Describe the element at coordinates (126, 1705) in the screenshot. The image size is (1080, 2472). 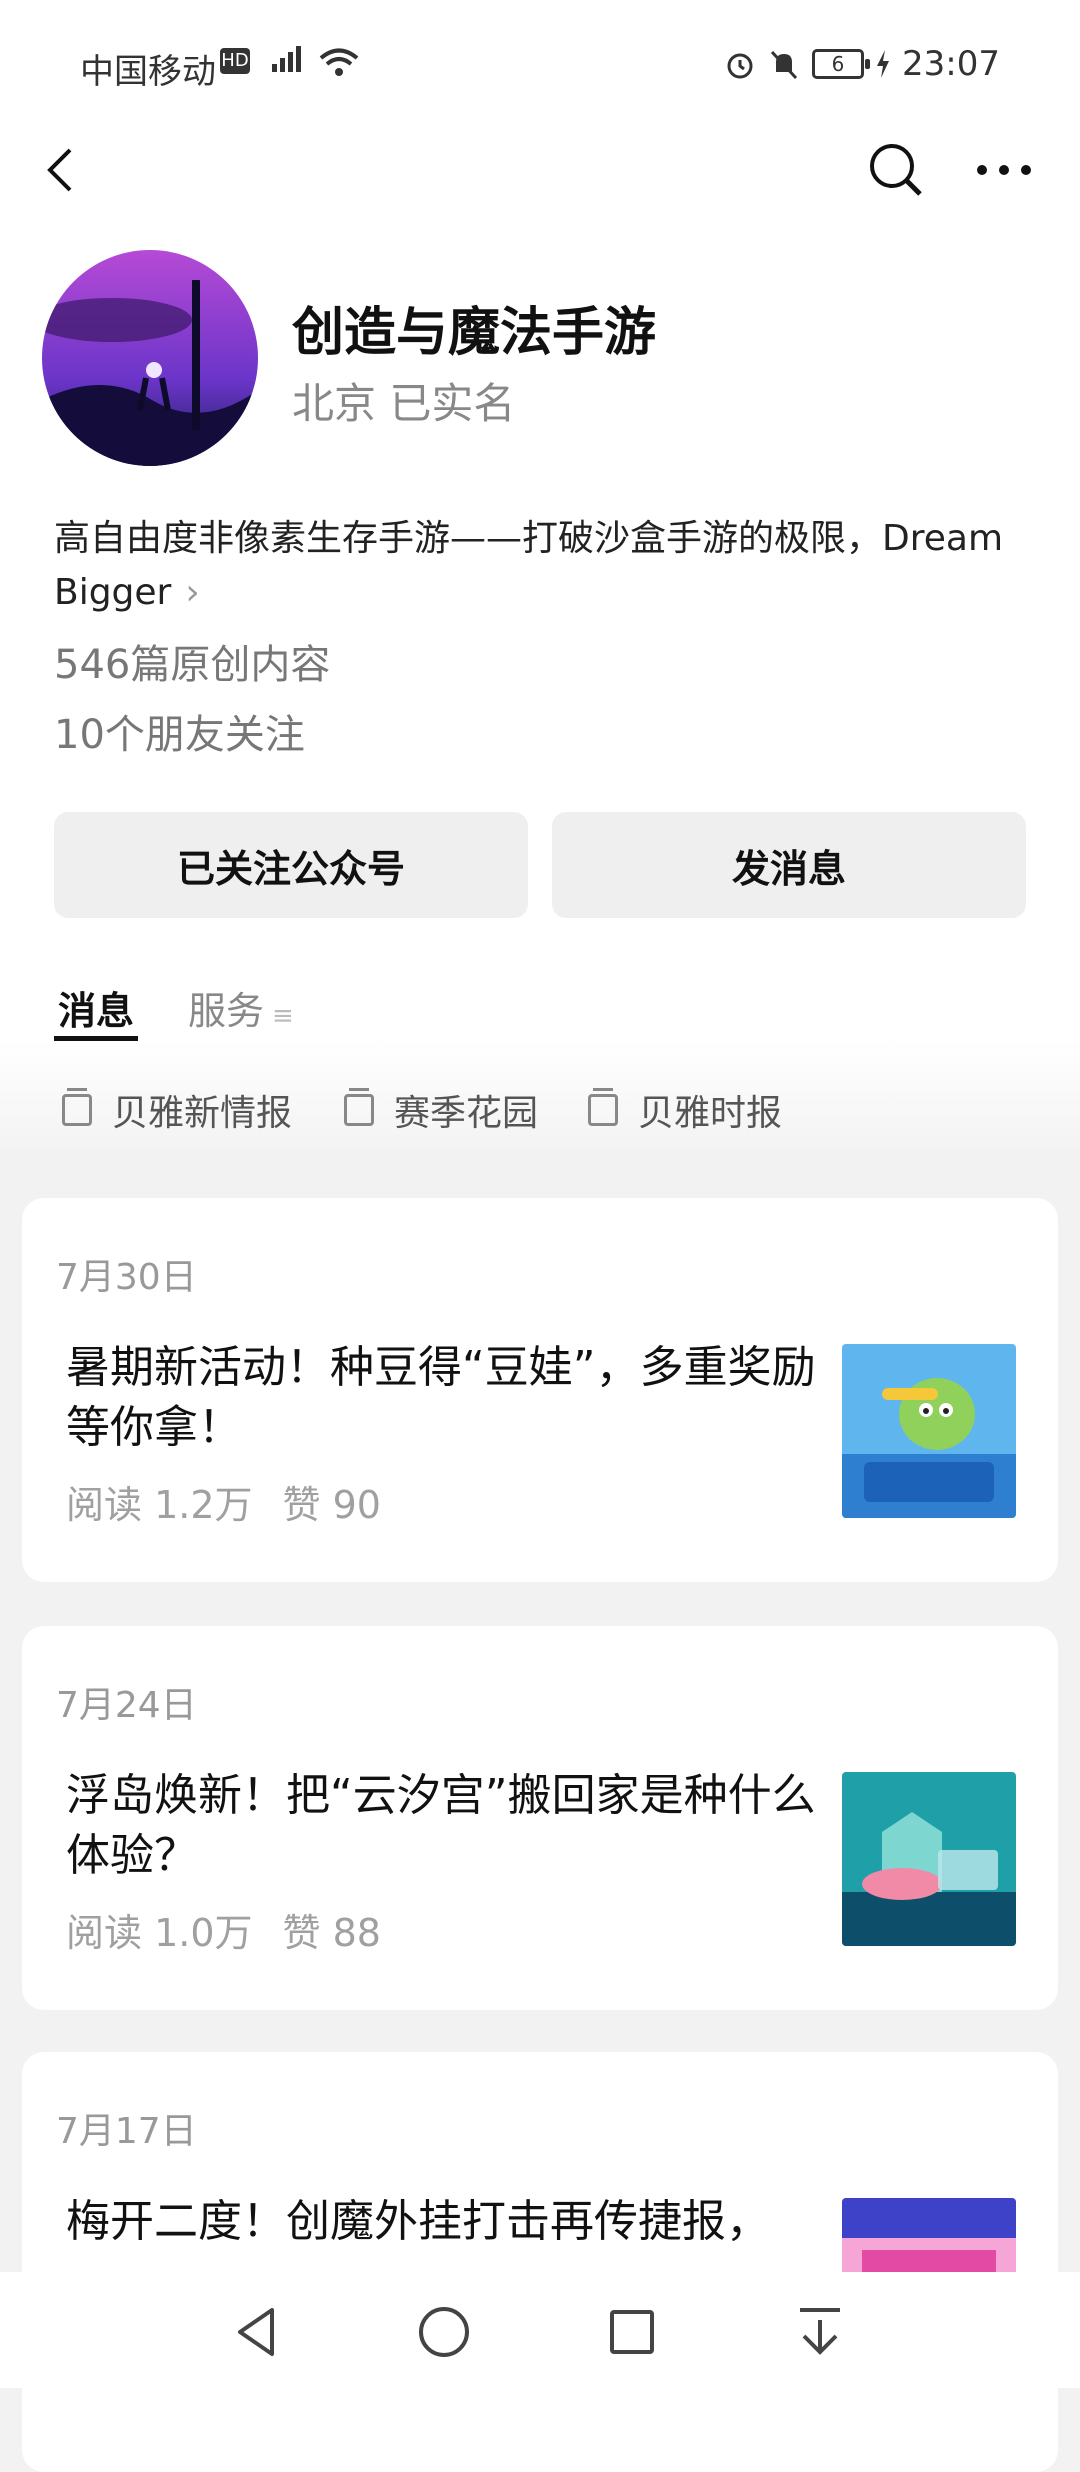
I see `article-date: 7月24日` at that location.